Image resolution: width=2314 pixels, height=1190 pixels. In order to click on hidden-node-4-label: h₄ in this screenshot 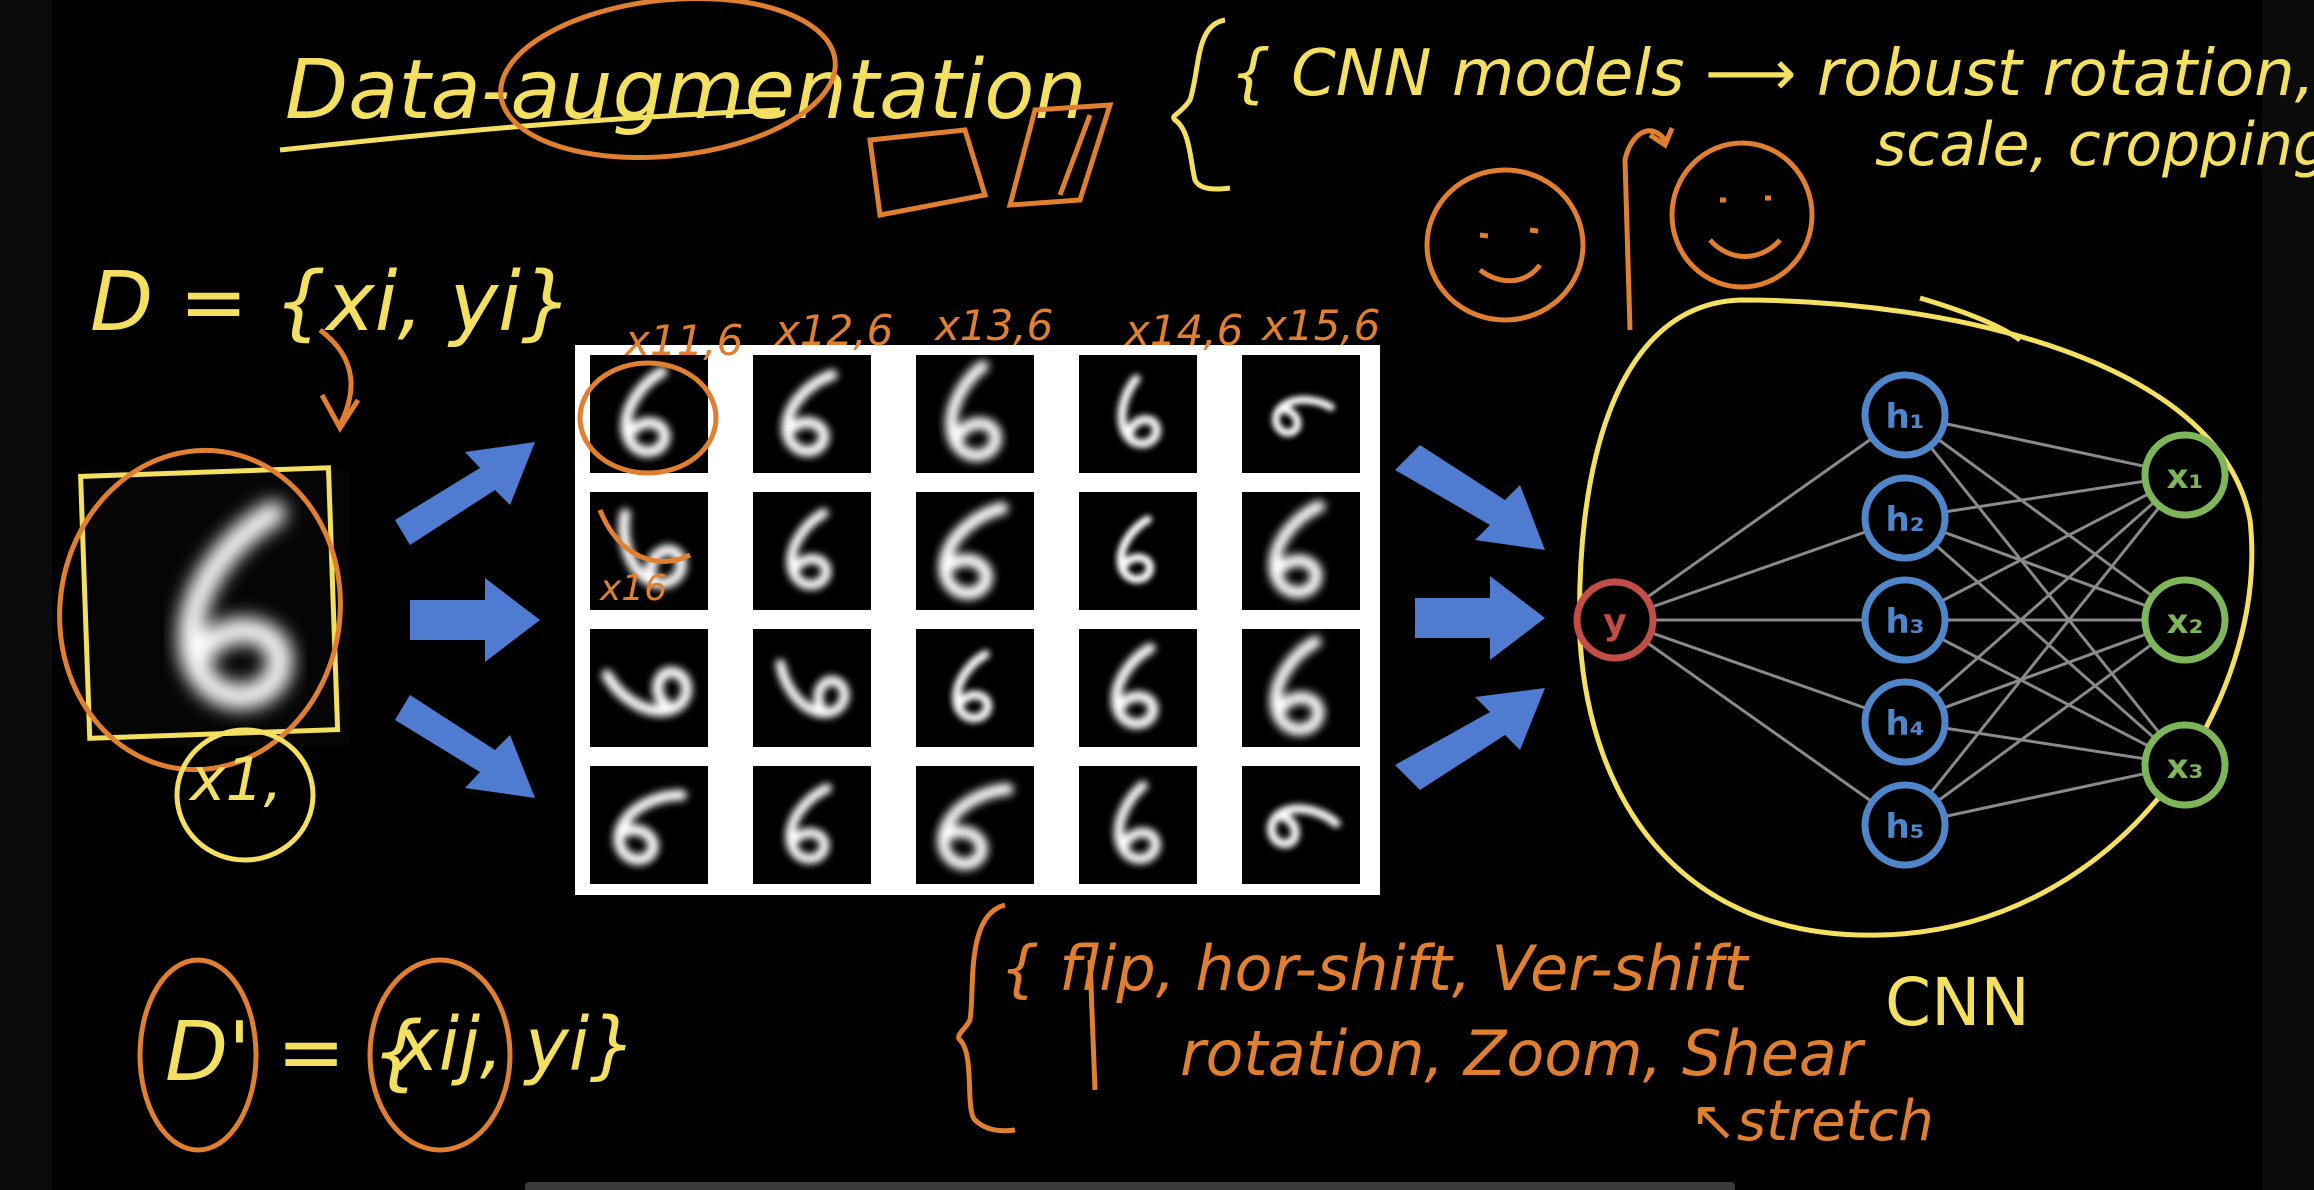, I will do `click(1904, 724)`.